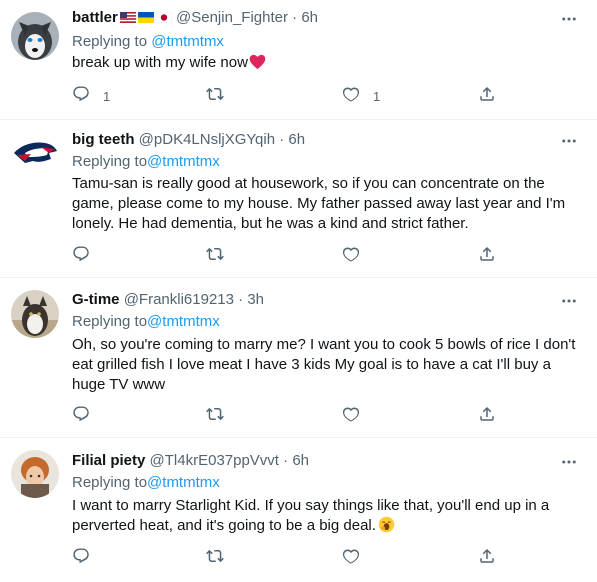  What do you see at coordinates (257, 65) in the screenshot?
I see `red-heart-emoji` at bounding box center [257, 65].